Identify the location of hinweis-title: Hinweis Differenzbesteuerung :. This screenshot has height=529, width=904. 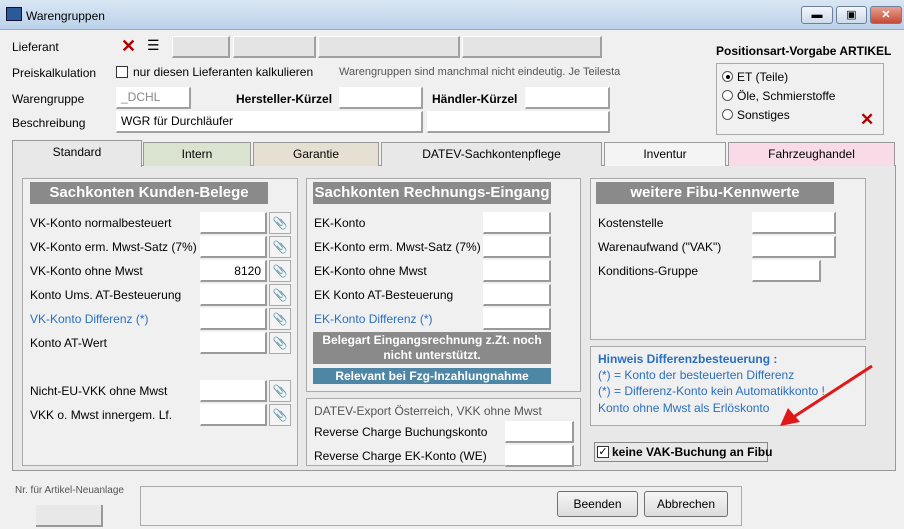
(688, 359).